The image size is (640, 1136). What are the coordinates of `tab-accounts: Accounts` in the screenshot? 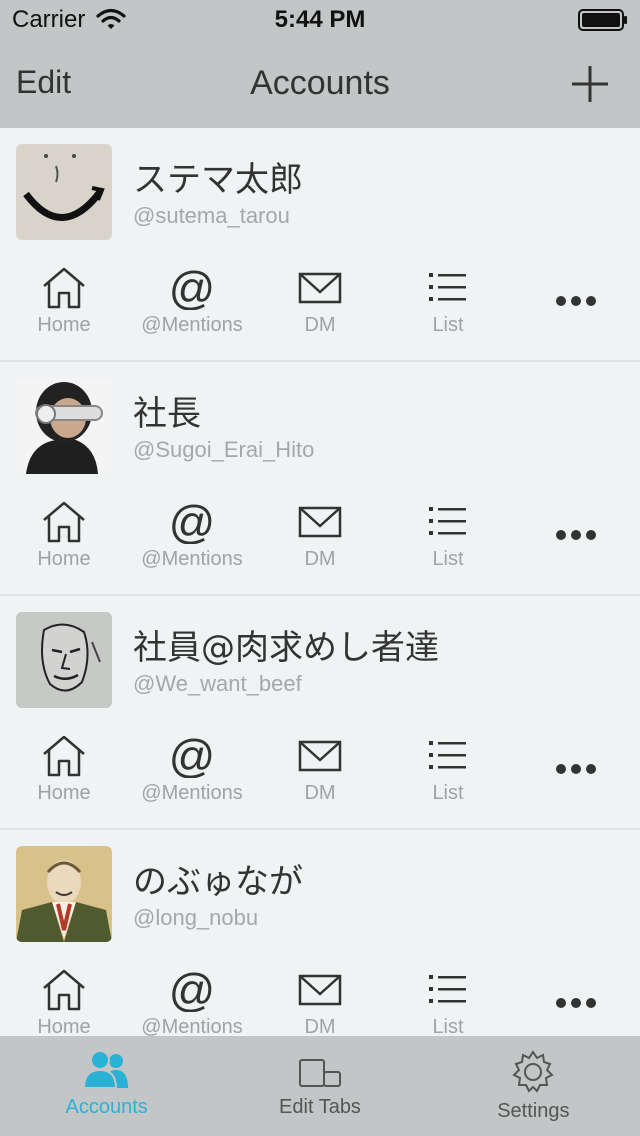 It's located at (106, 1086).